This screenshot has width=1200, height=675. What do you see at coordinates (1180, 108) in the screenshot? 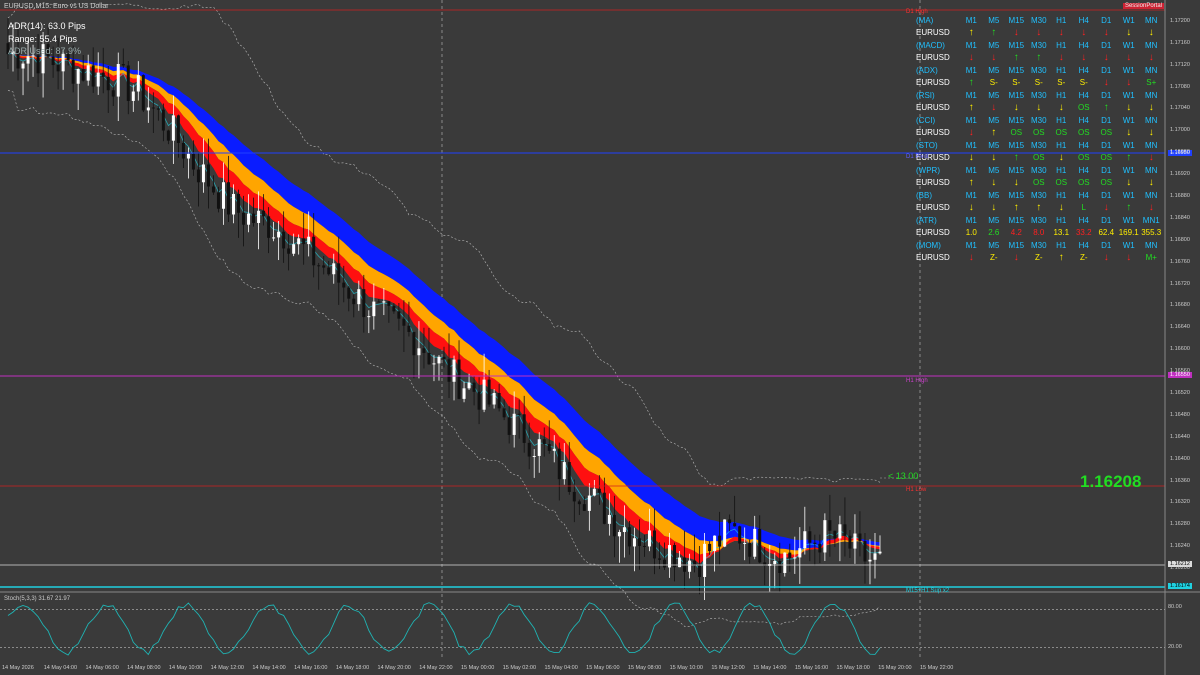
I see `y-tick-4: 1.17040` at bounding box center [1180, 108].